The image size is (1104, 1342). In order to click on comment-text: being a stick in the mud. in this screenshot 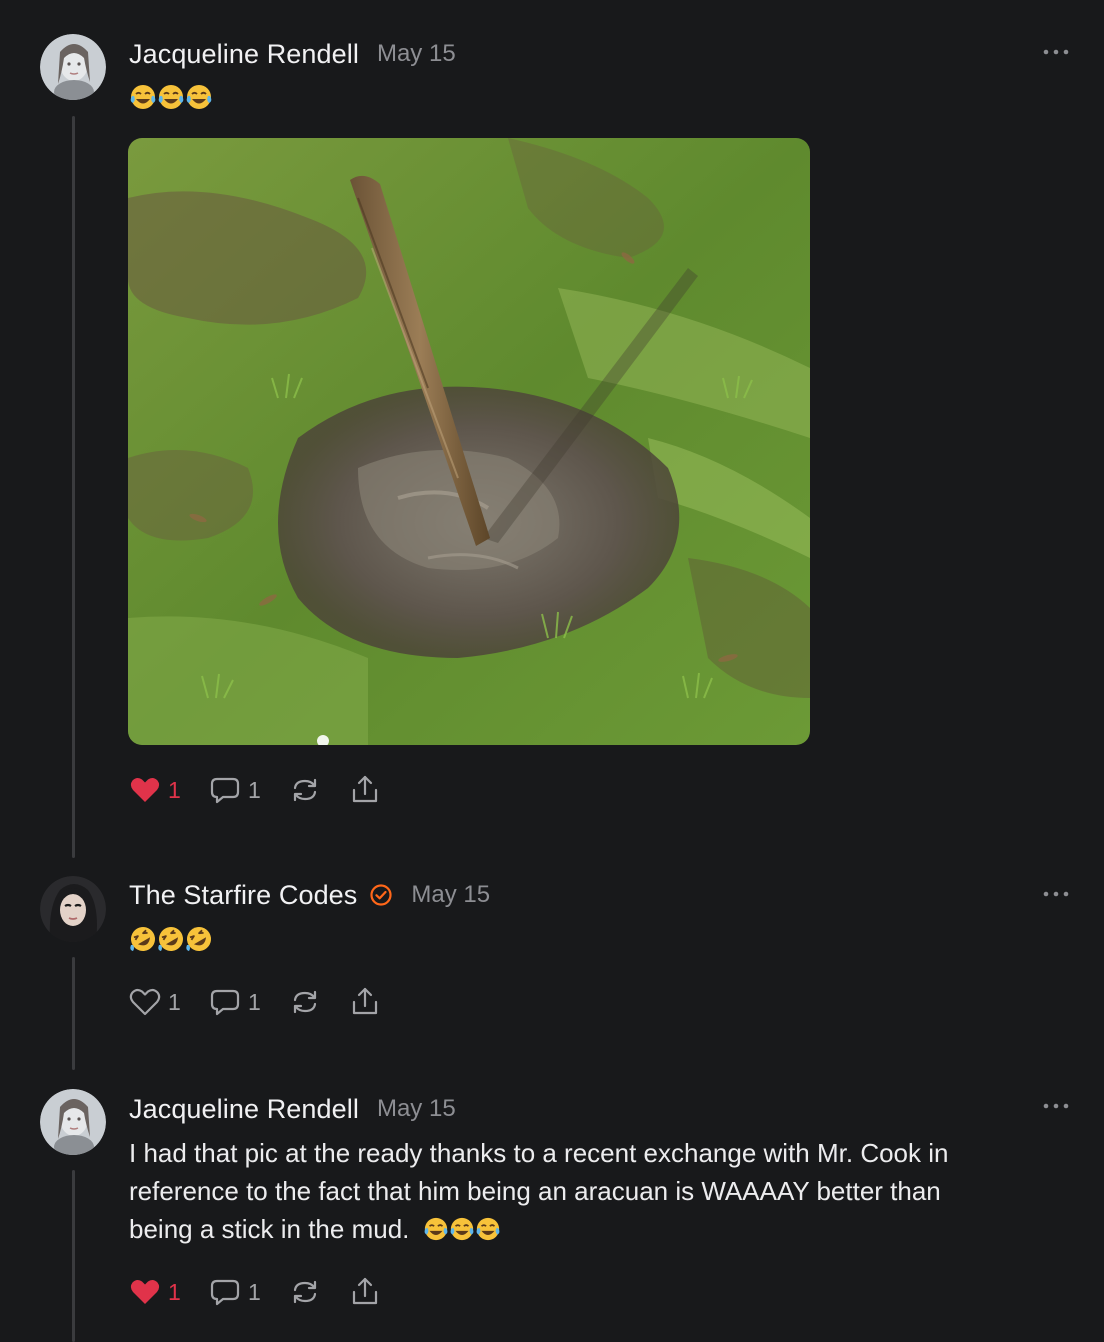, I will do `click(269, 1229)`.